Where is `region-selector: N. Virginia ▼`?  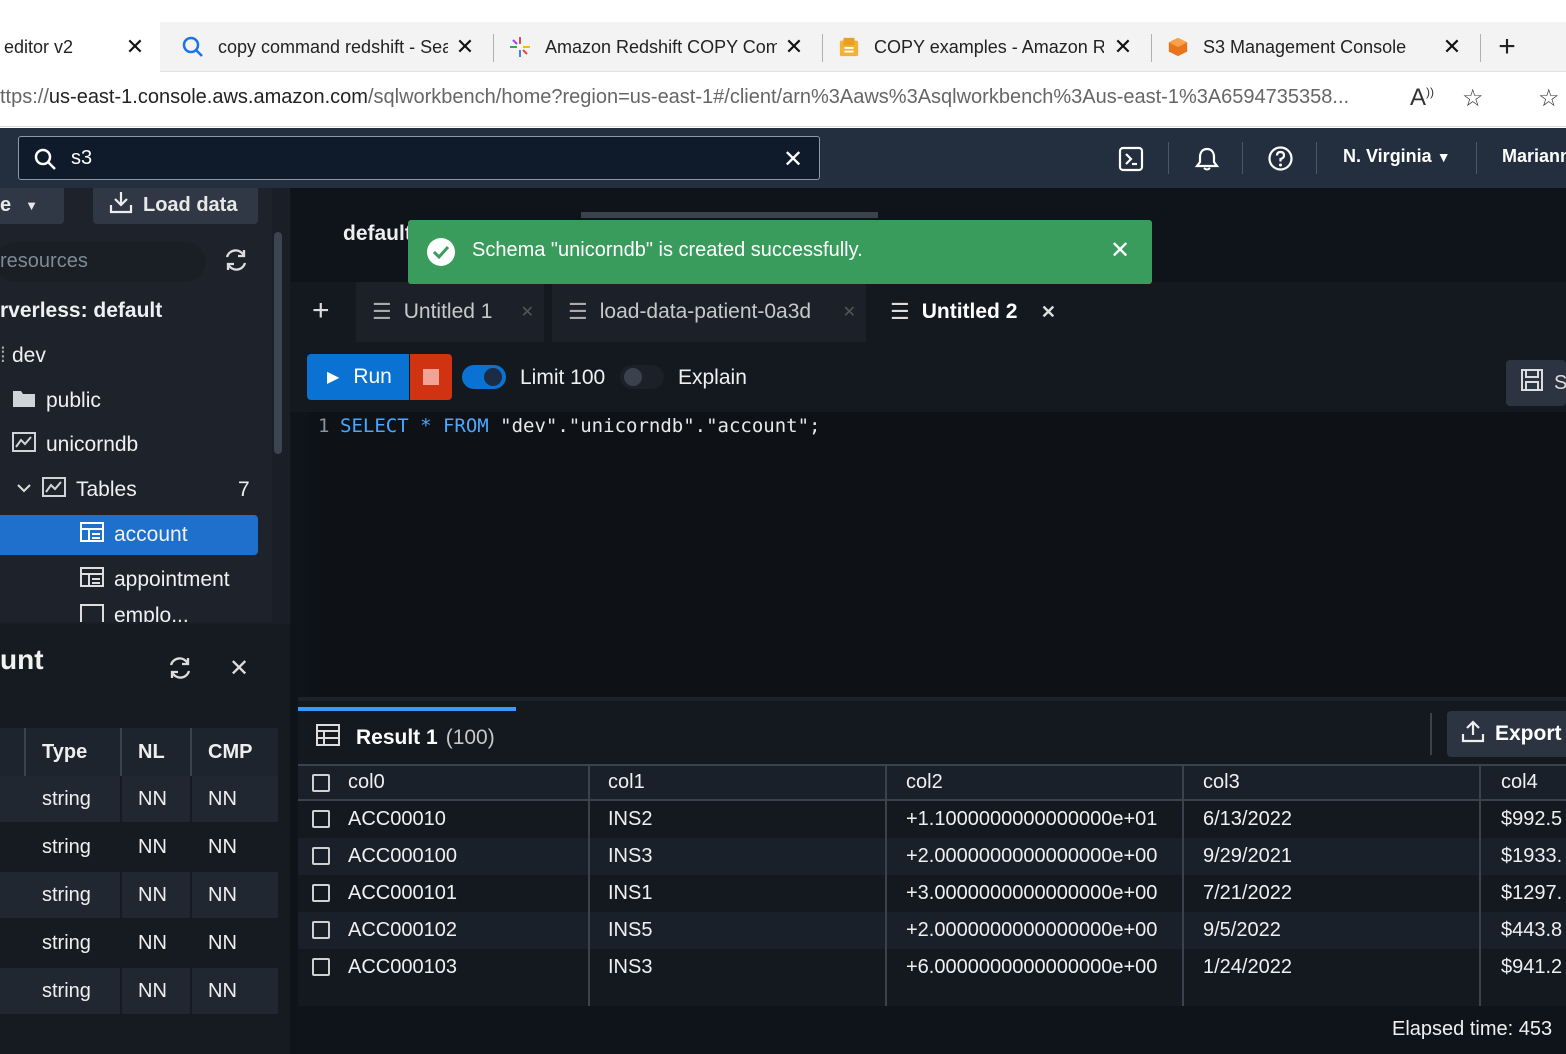 region-selector: N. Virginia ▼ is located at coordinates (1397, 156).